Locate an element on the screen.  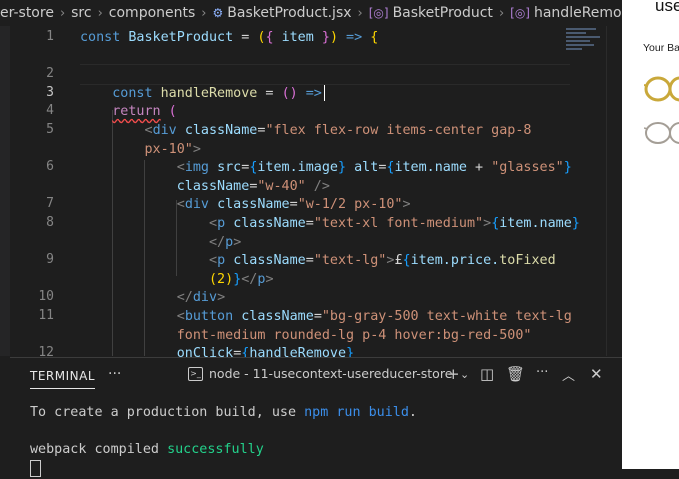
code-line: const BasketProduct = ({ item }) => { is located at coordinates (229, 38).